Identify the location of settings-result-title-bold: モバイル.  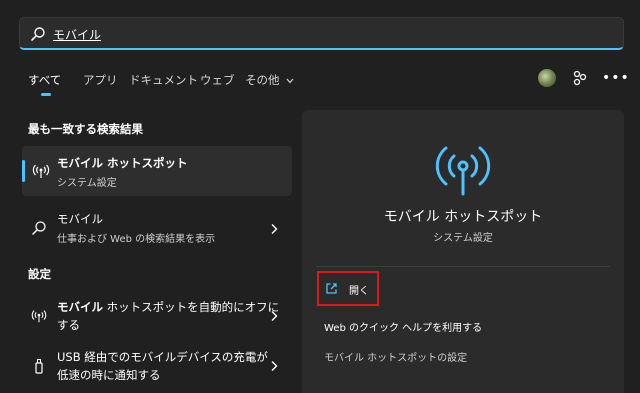
(80, 307).